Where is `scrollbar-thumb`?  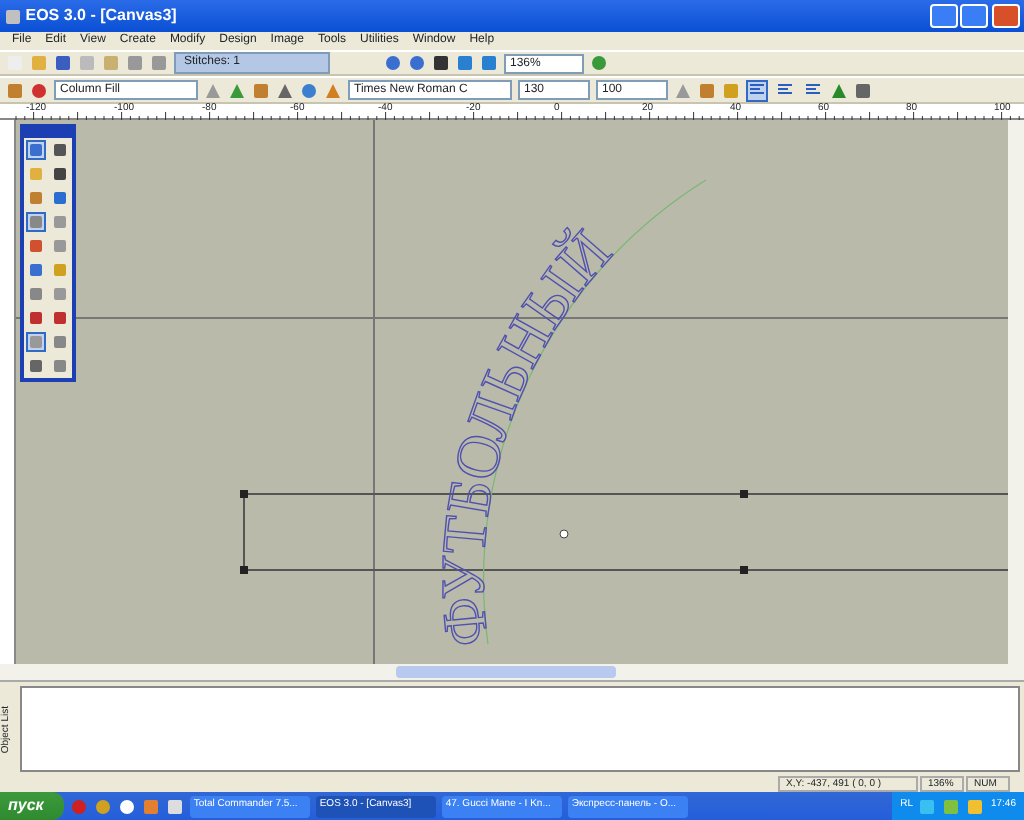 scrollbar-thumb is located at coordinates (506, 672).